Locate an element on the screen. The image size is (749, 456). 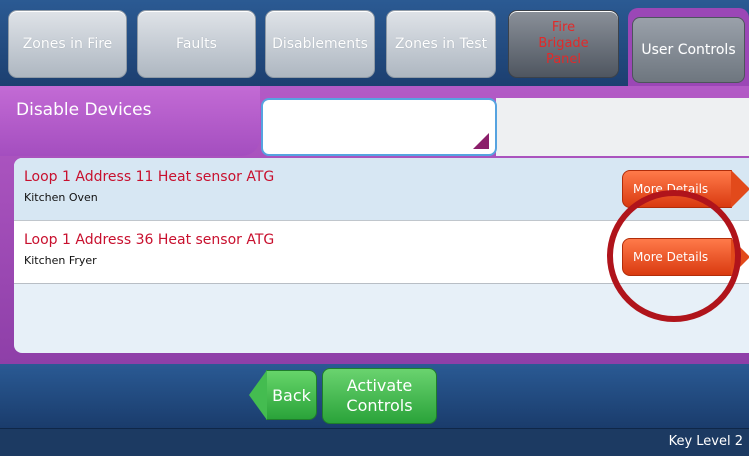
tab-label: User Controls is located at coordinates (688, 50).